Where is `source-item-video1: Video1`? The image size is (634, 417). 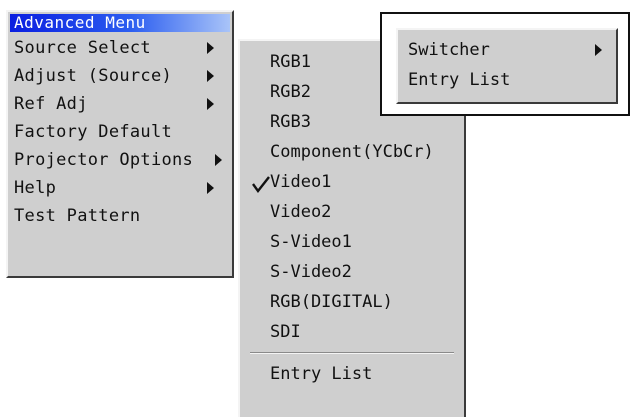
source-item-video1: Video1 is located at coordinates (300, 182).